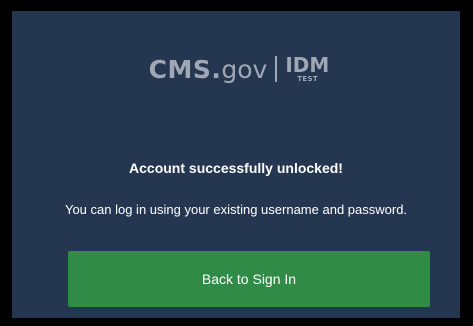 This screenshot has height=326, width=473. I want to click on logo-wordmark: CMS. gov IDM TEST, so click(239, 69).